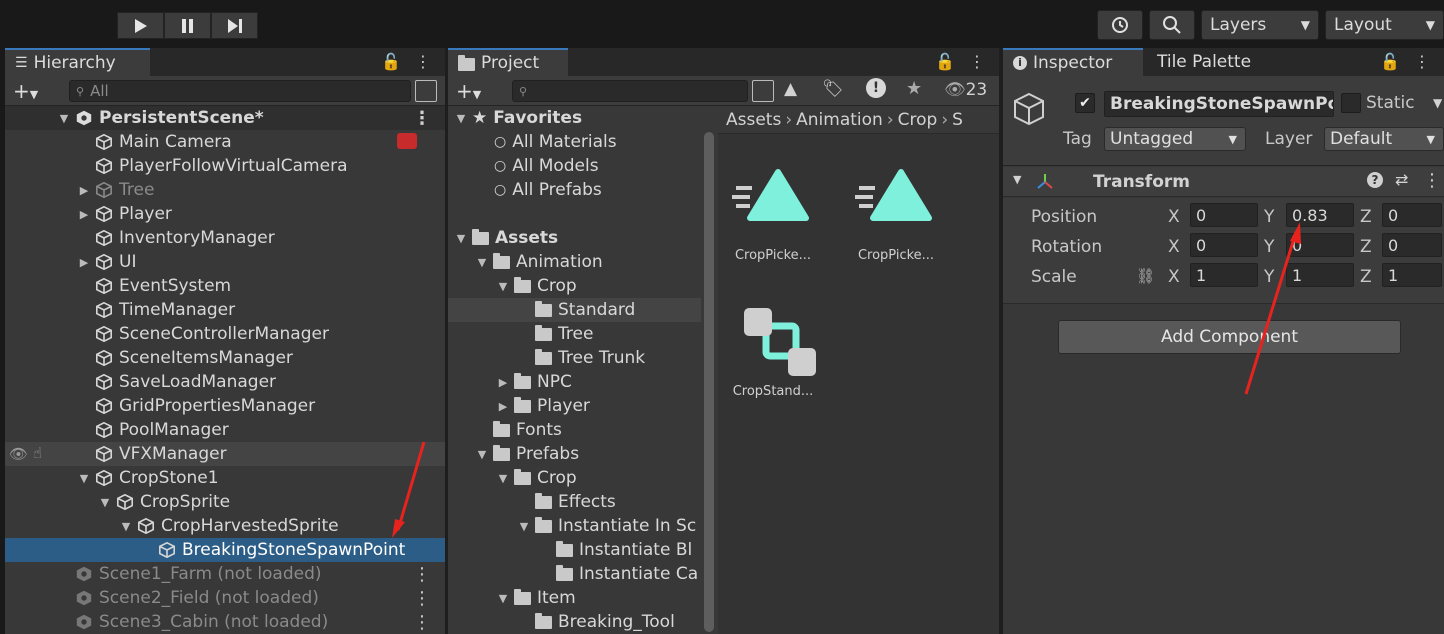 The image size is (1444, 634). I want to click on static-checkbox, so click(1351, 103).